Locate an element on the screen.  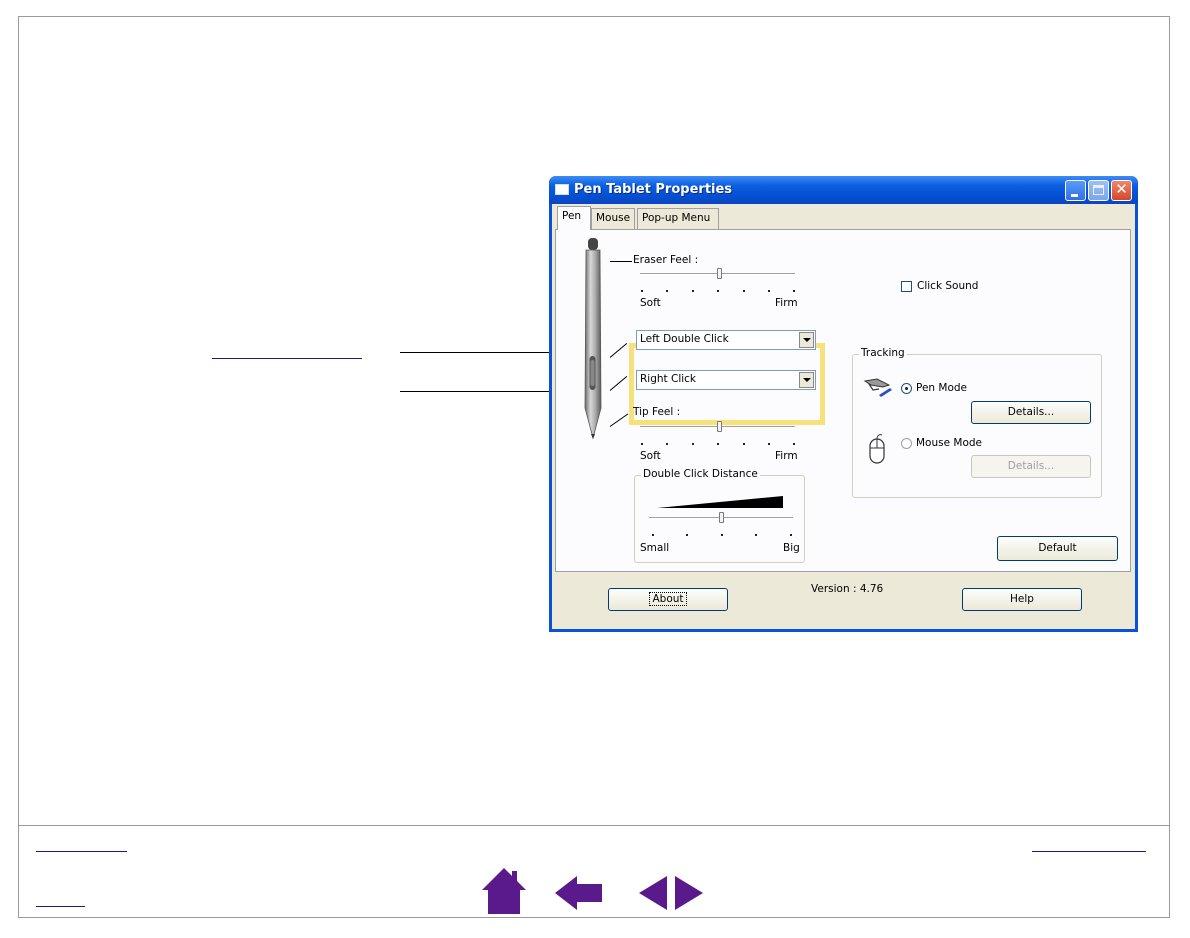
double-click-distance-slider-thumb is located at coordinates (721, 517).